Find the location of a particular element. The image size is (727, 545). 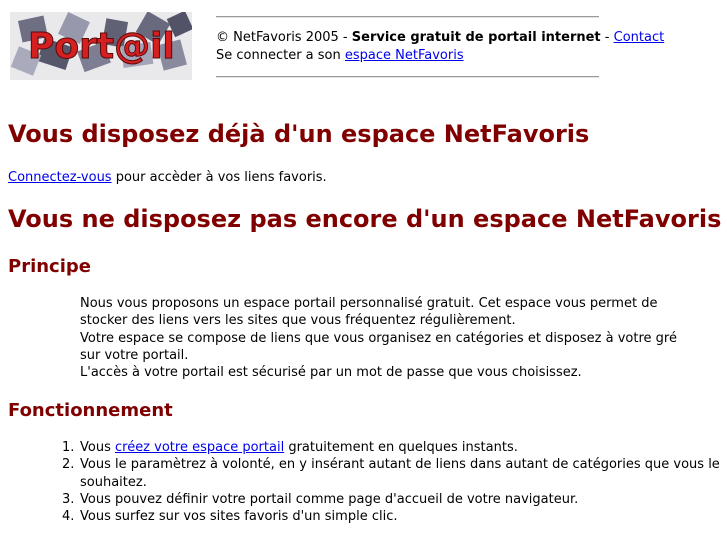

contact-link: Contact is located at coordinates (639, 37).